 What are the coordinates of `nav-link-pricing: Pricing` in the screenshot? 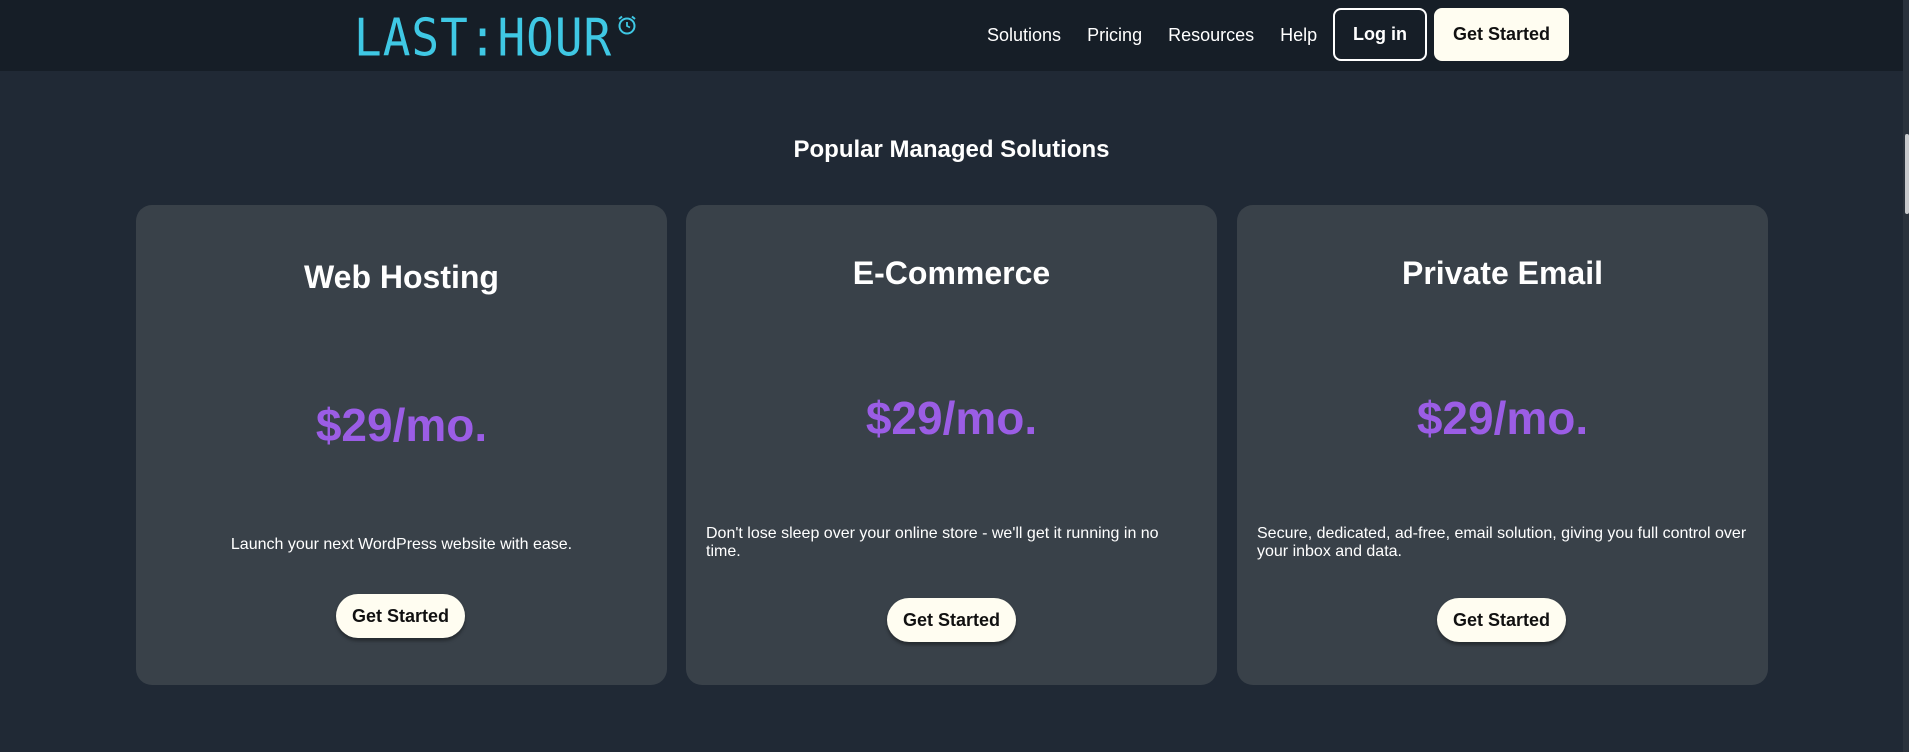 It's located at (1114, 35).